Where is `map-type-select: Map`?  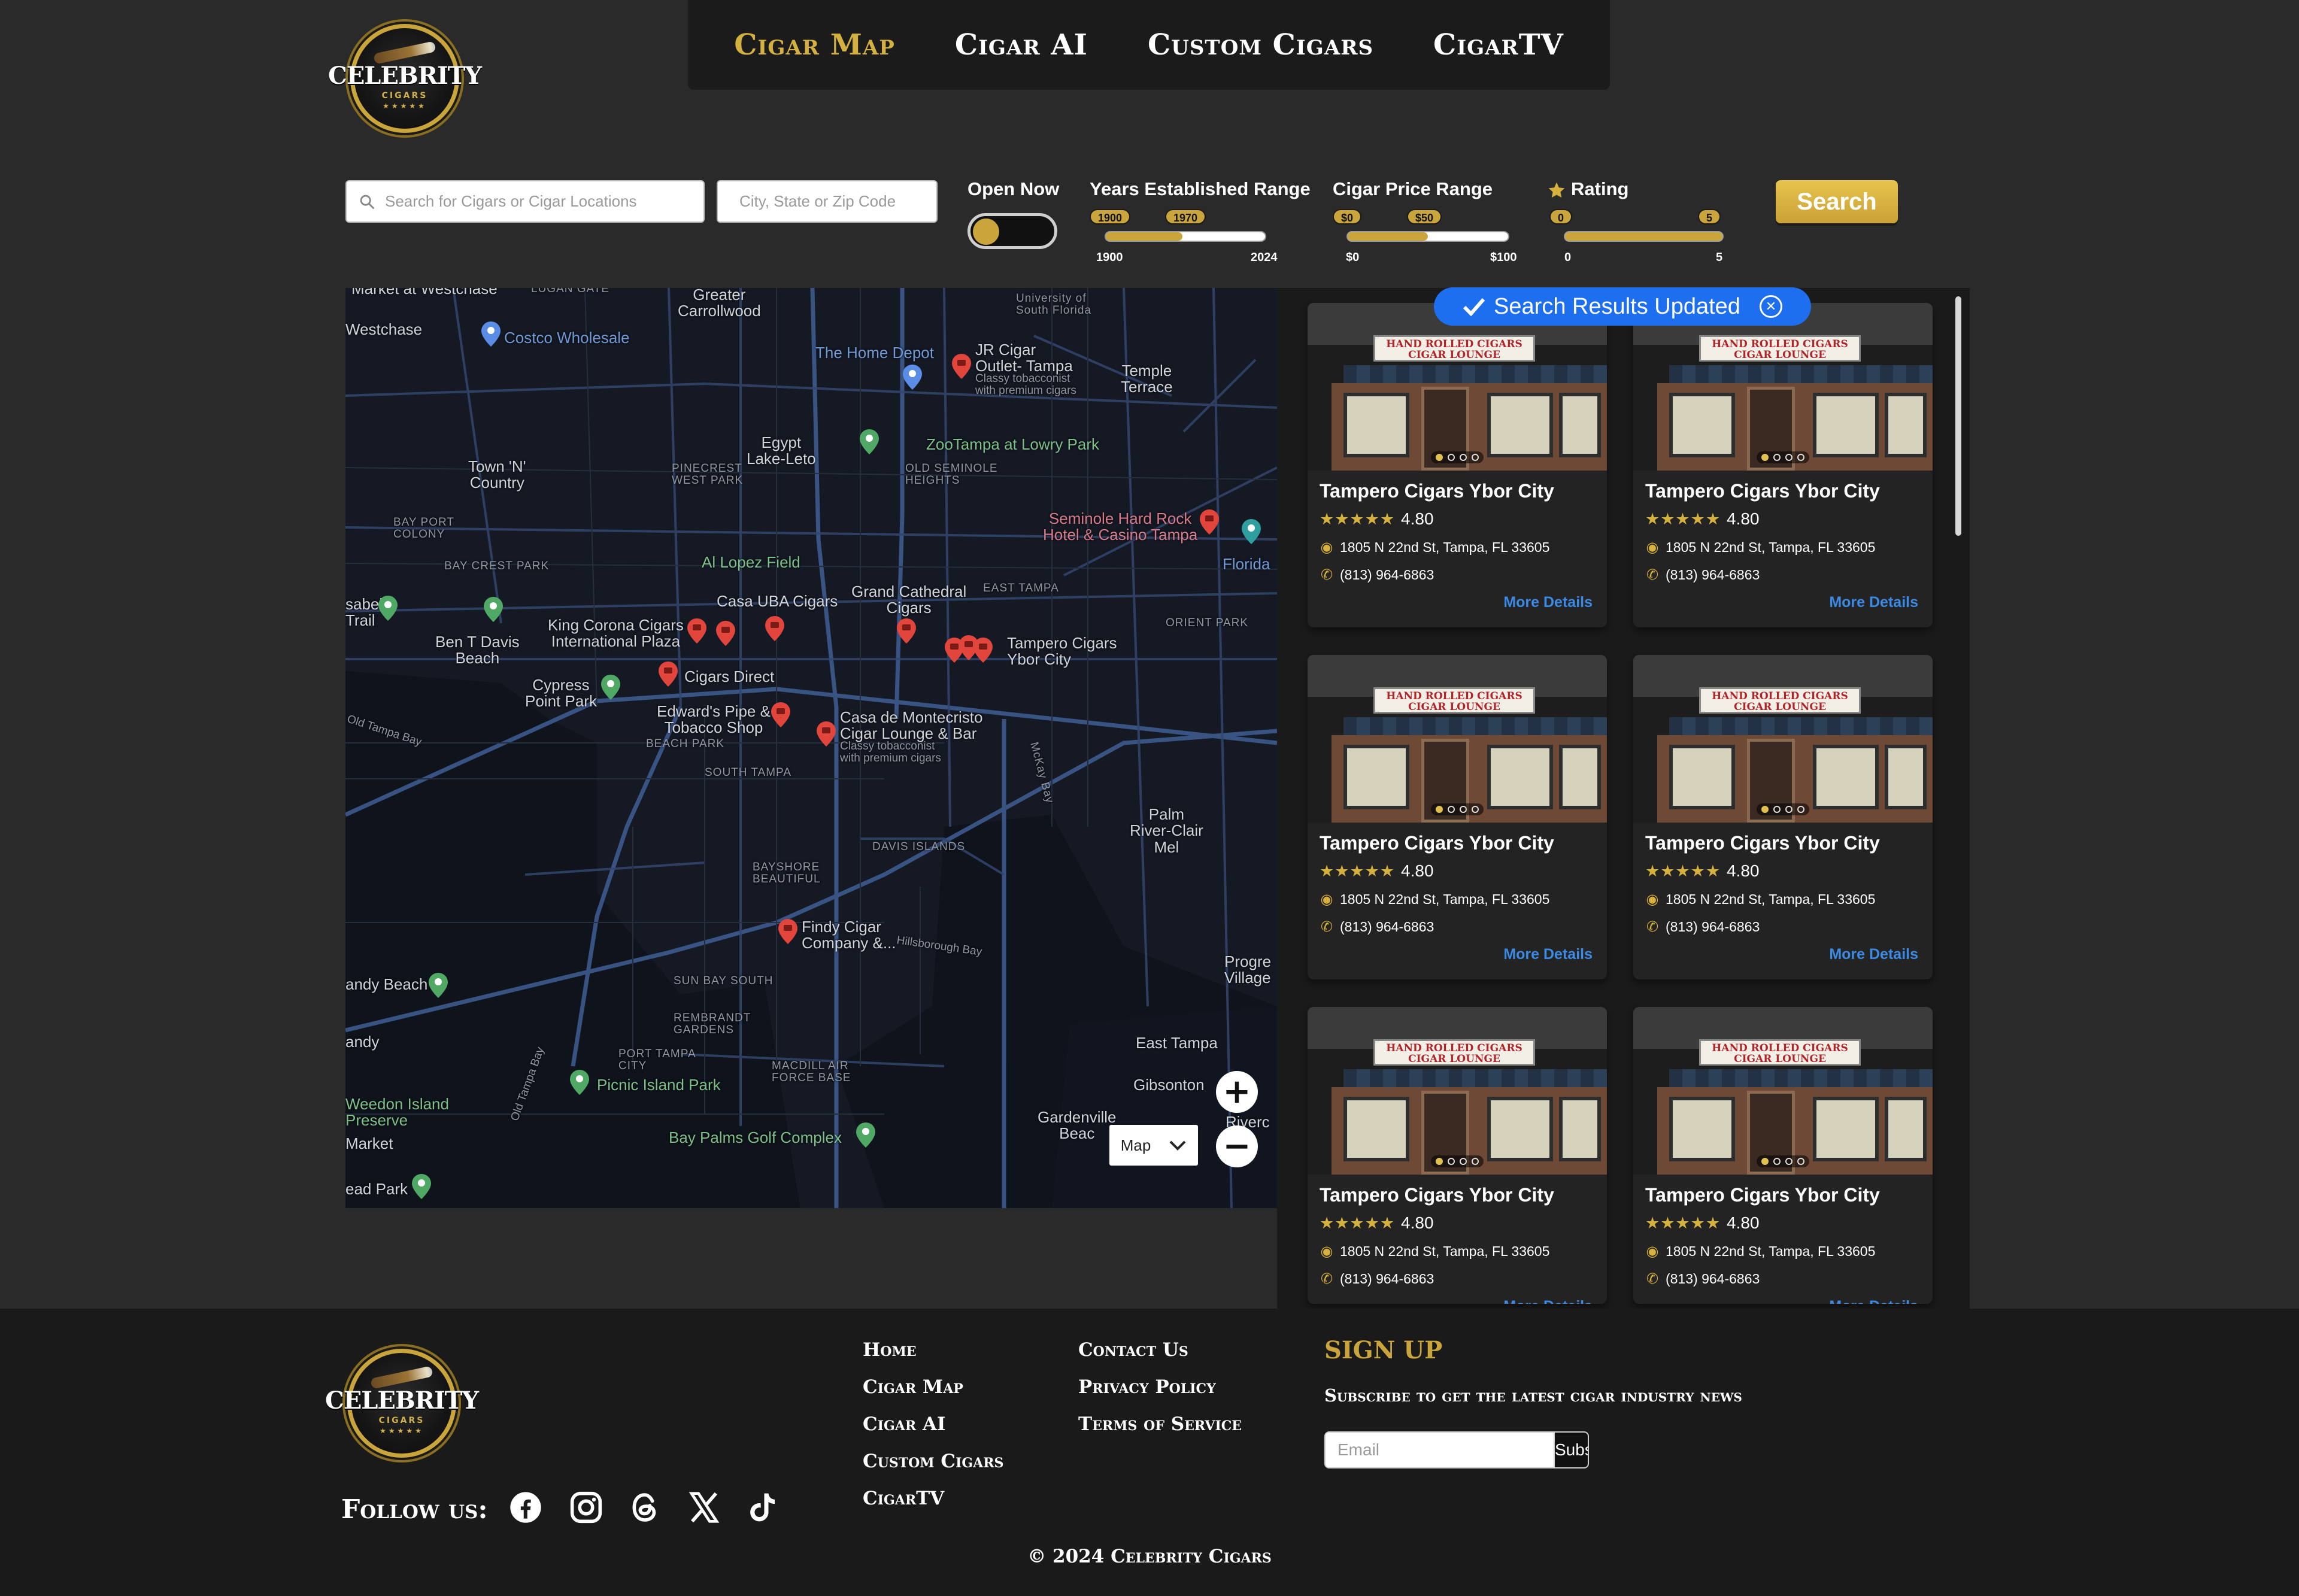 map-type-select: Map is located at coordinates (1153, 1145).